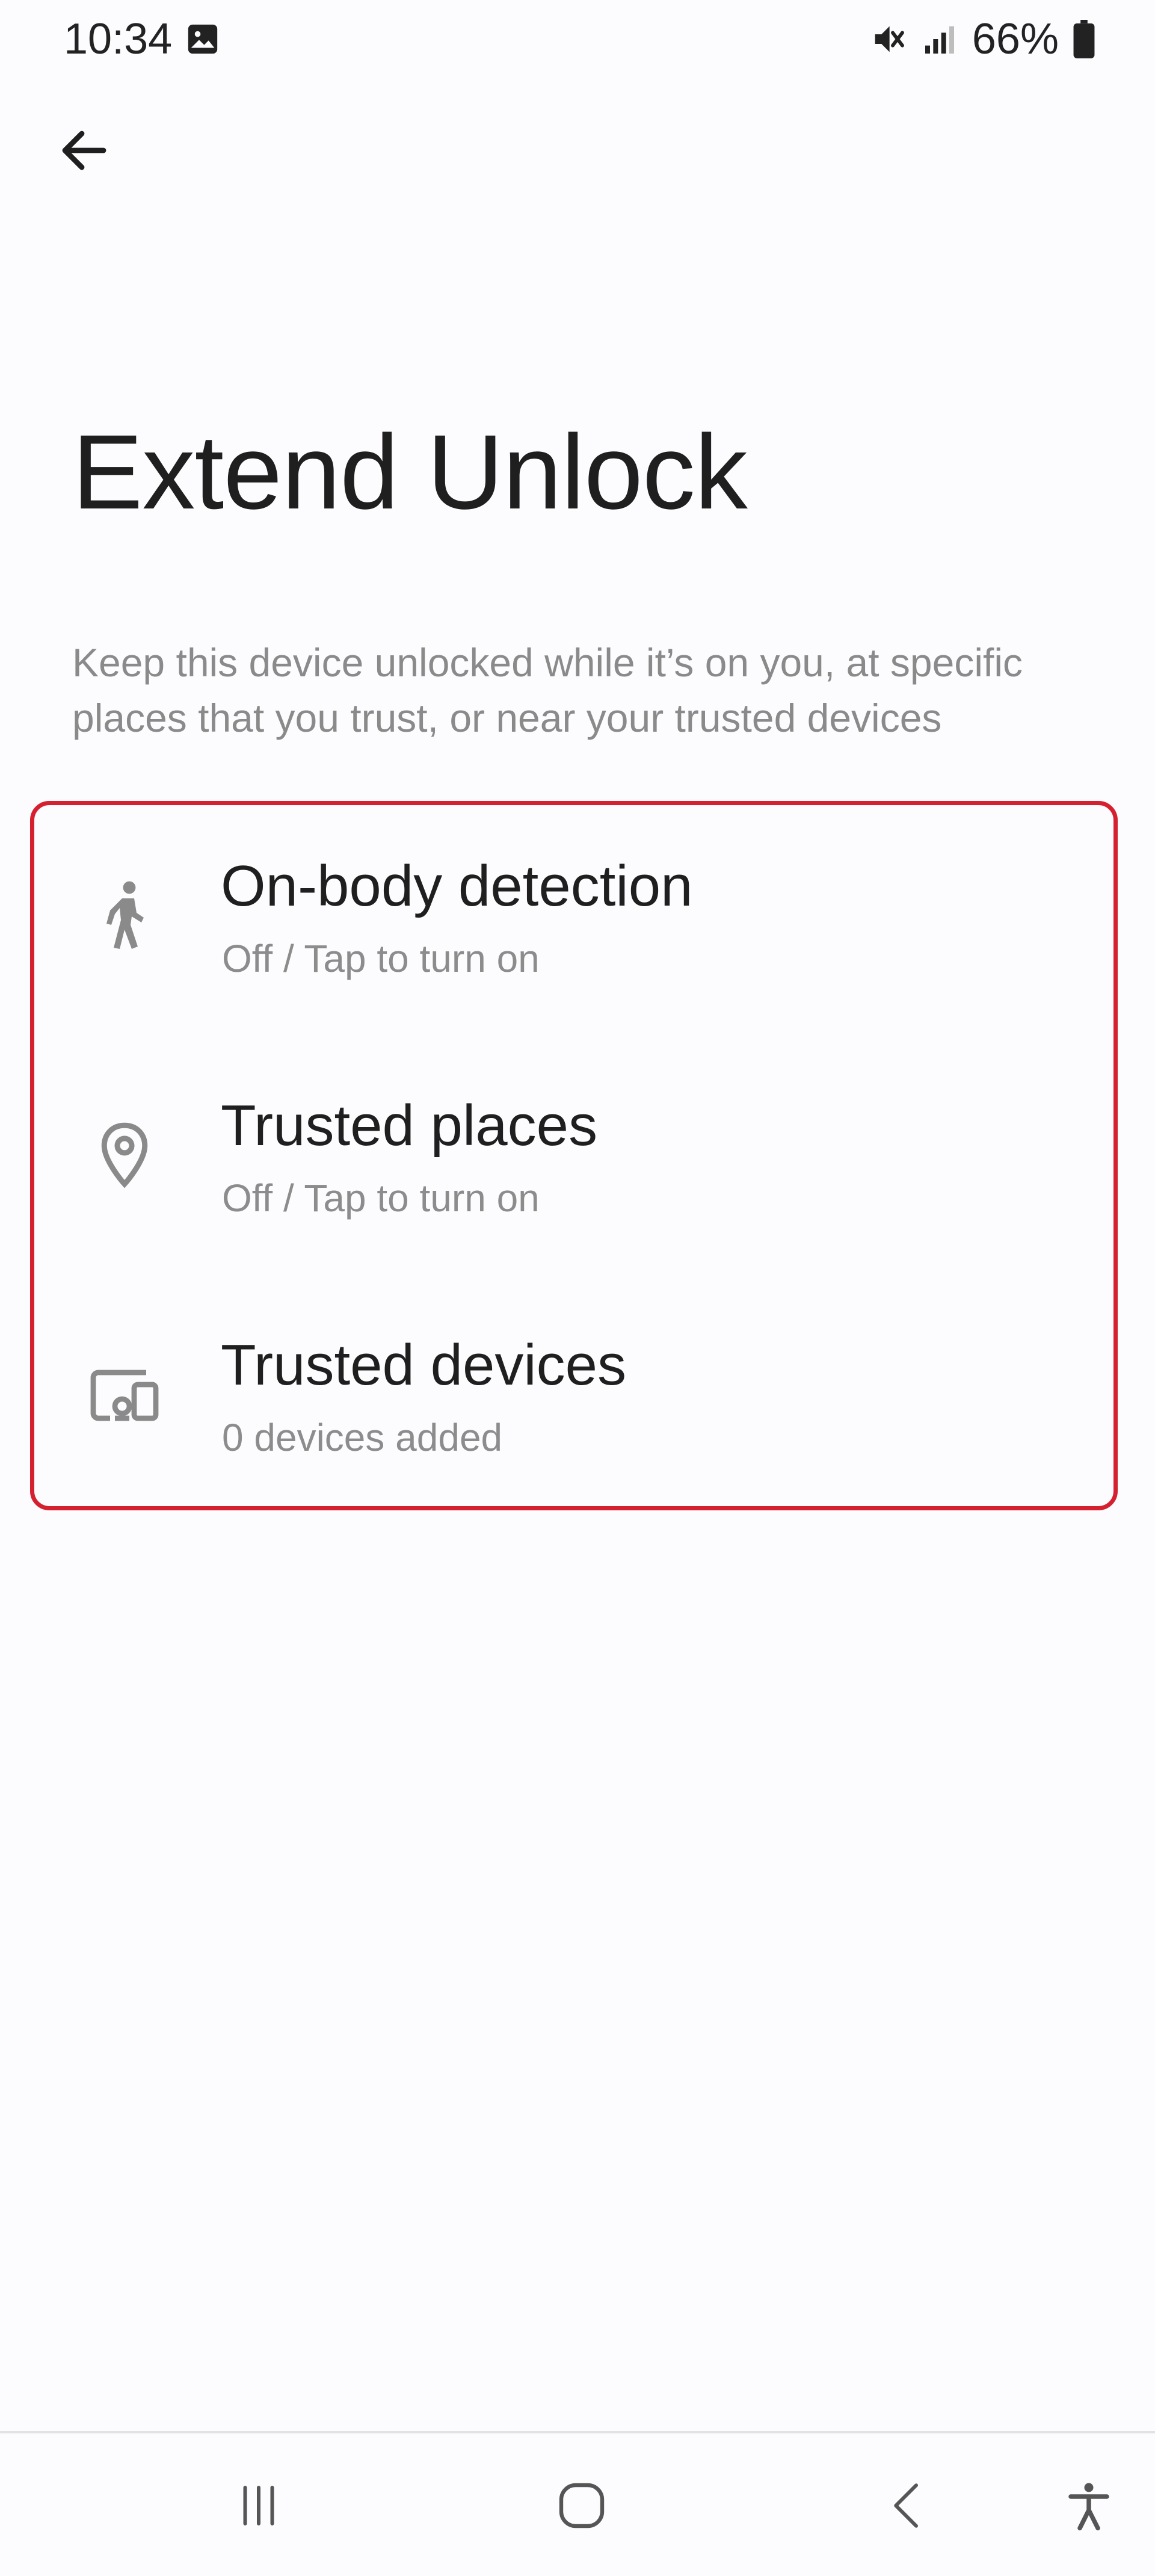 Image resolution: width=1155 pixels, height=2576 pixels. What do you see at coordinates (573, 1401) in the screenshot?
I see `option-trusted-devices: Trusted devices 0 devices added` at bounding box center [573, 1401].